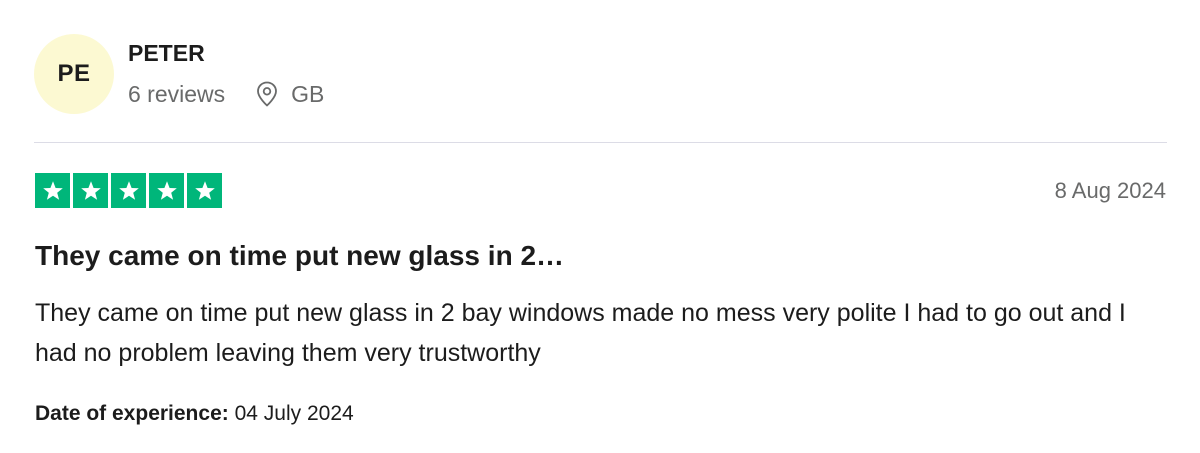  I want to click on reviewer-meta: 6 reviews GB, so click(226, 94).